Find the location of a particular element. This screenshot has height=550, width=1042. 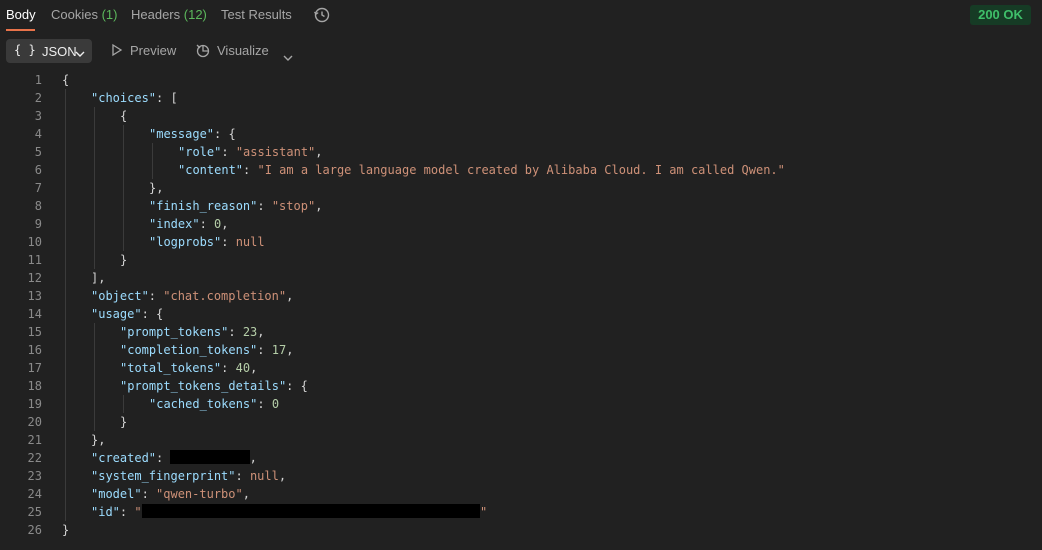

code-token: "logprobs" is located at coordinates (185, 242).